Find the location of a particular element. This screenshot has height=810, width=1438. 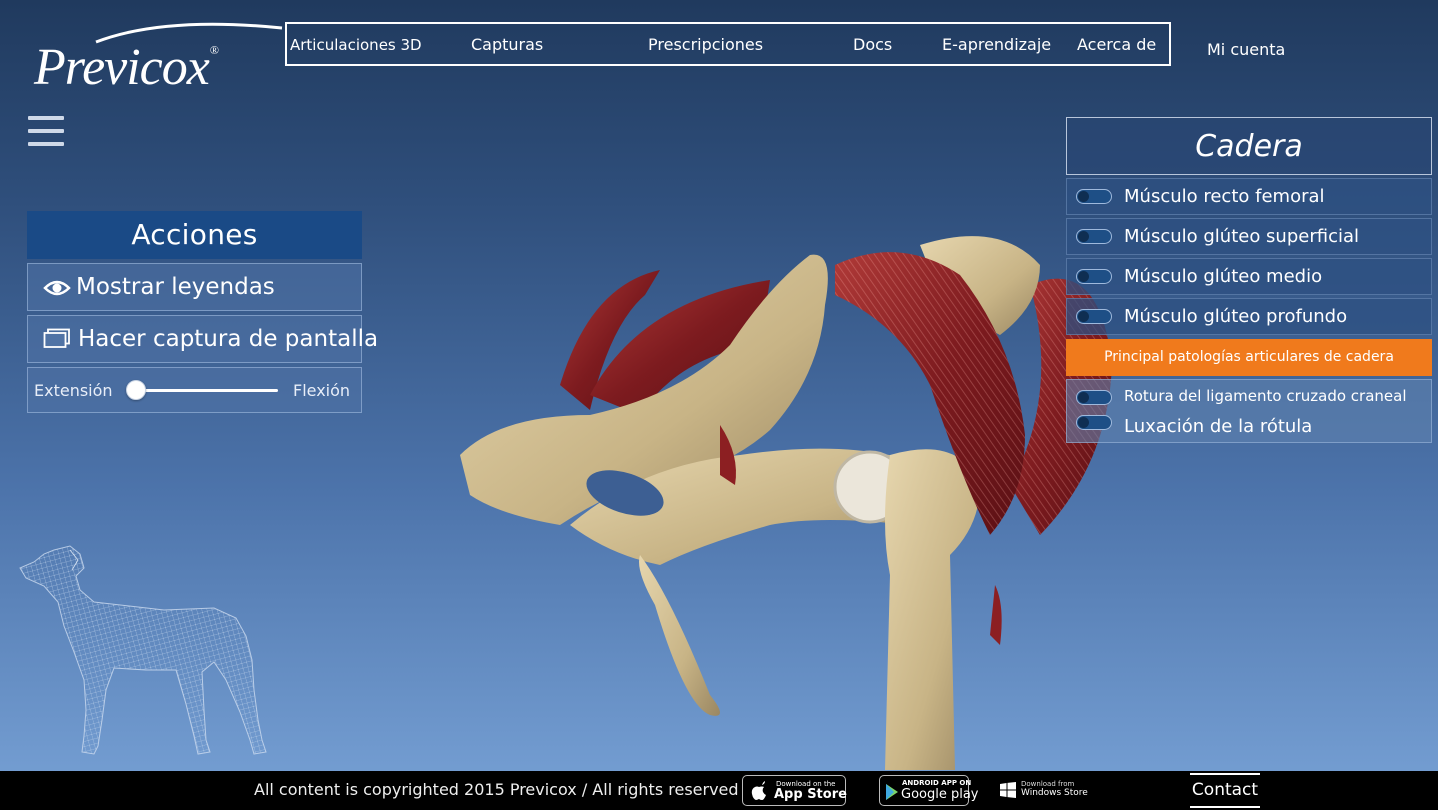

pathology-label: Rotura del ligamento cruzado craneal is located at coordinates (1265, 396).